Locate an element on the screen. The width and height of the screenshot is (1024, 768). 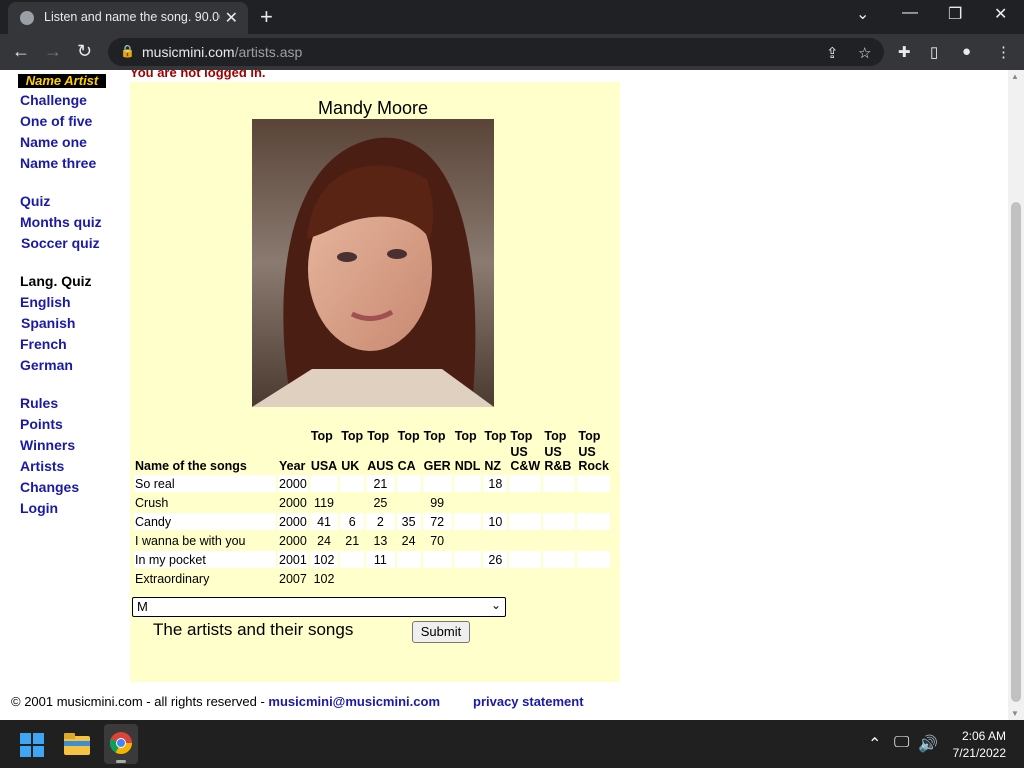
chrome-icon is located at coordinates (121, 743).